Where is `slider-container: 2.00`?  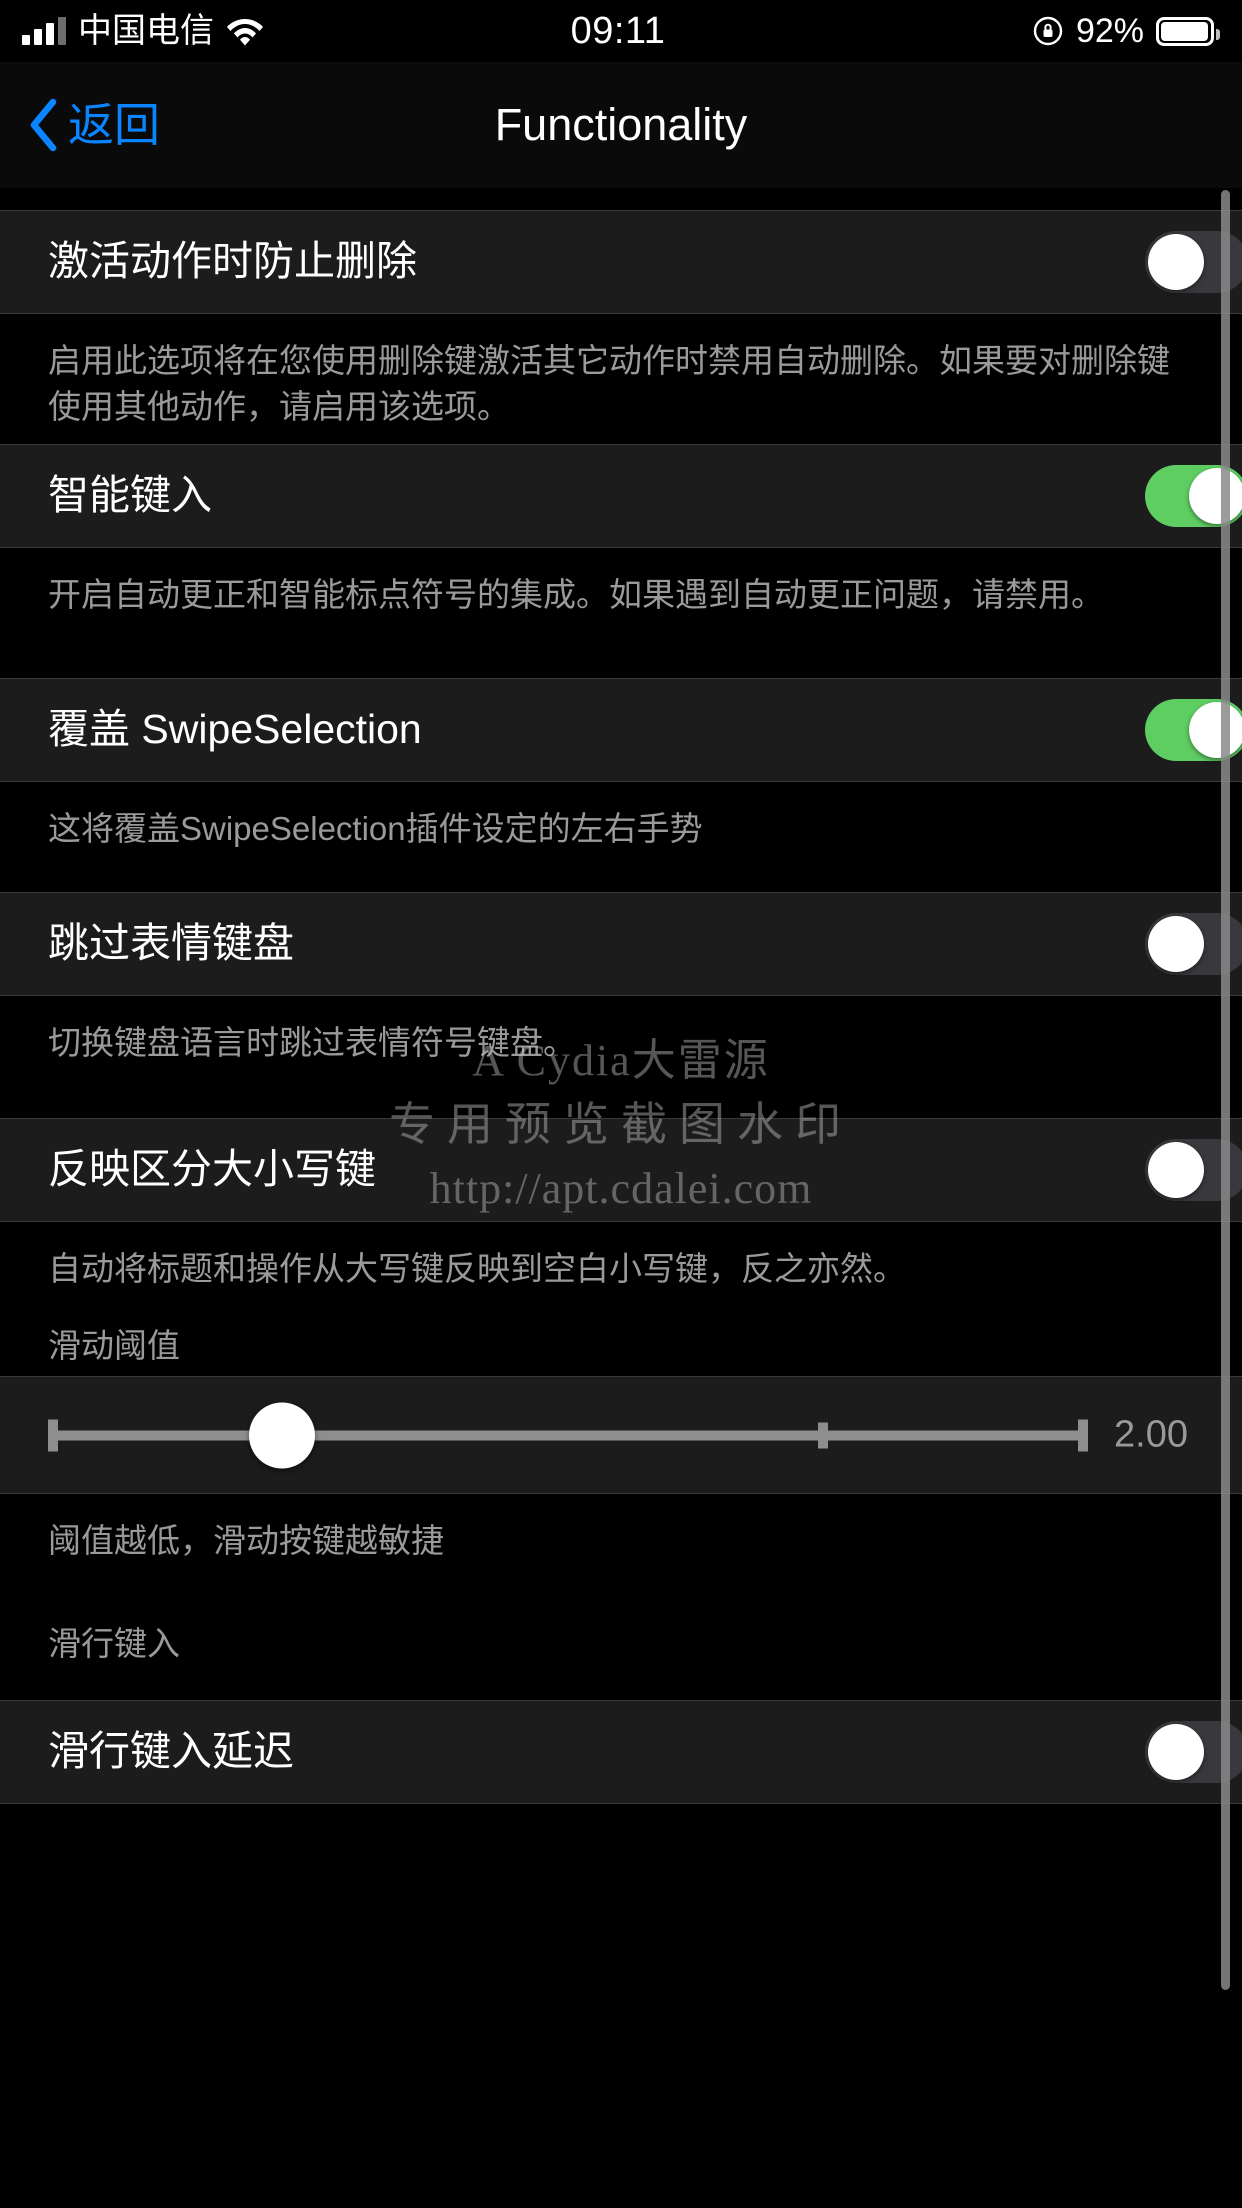 slider-container: 2.00 is located at coordinates (645, 1435).